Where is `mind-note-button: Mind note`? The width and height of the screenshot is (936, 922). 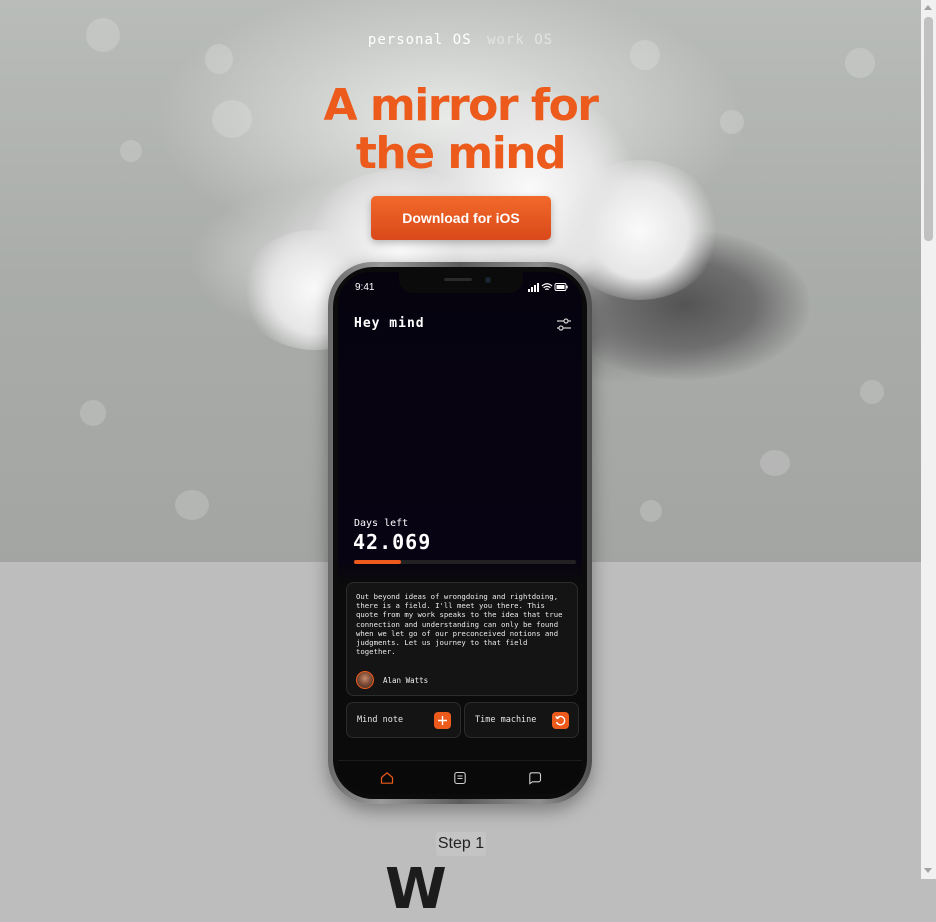
mind-note-button: Mind note is located at coordinates (403, 720).